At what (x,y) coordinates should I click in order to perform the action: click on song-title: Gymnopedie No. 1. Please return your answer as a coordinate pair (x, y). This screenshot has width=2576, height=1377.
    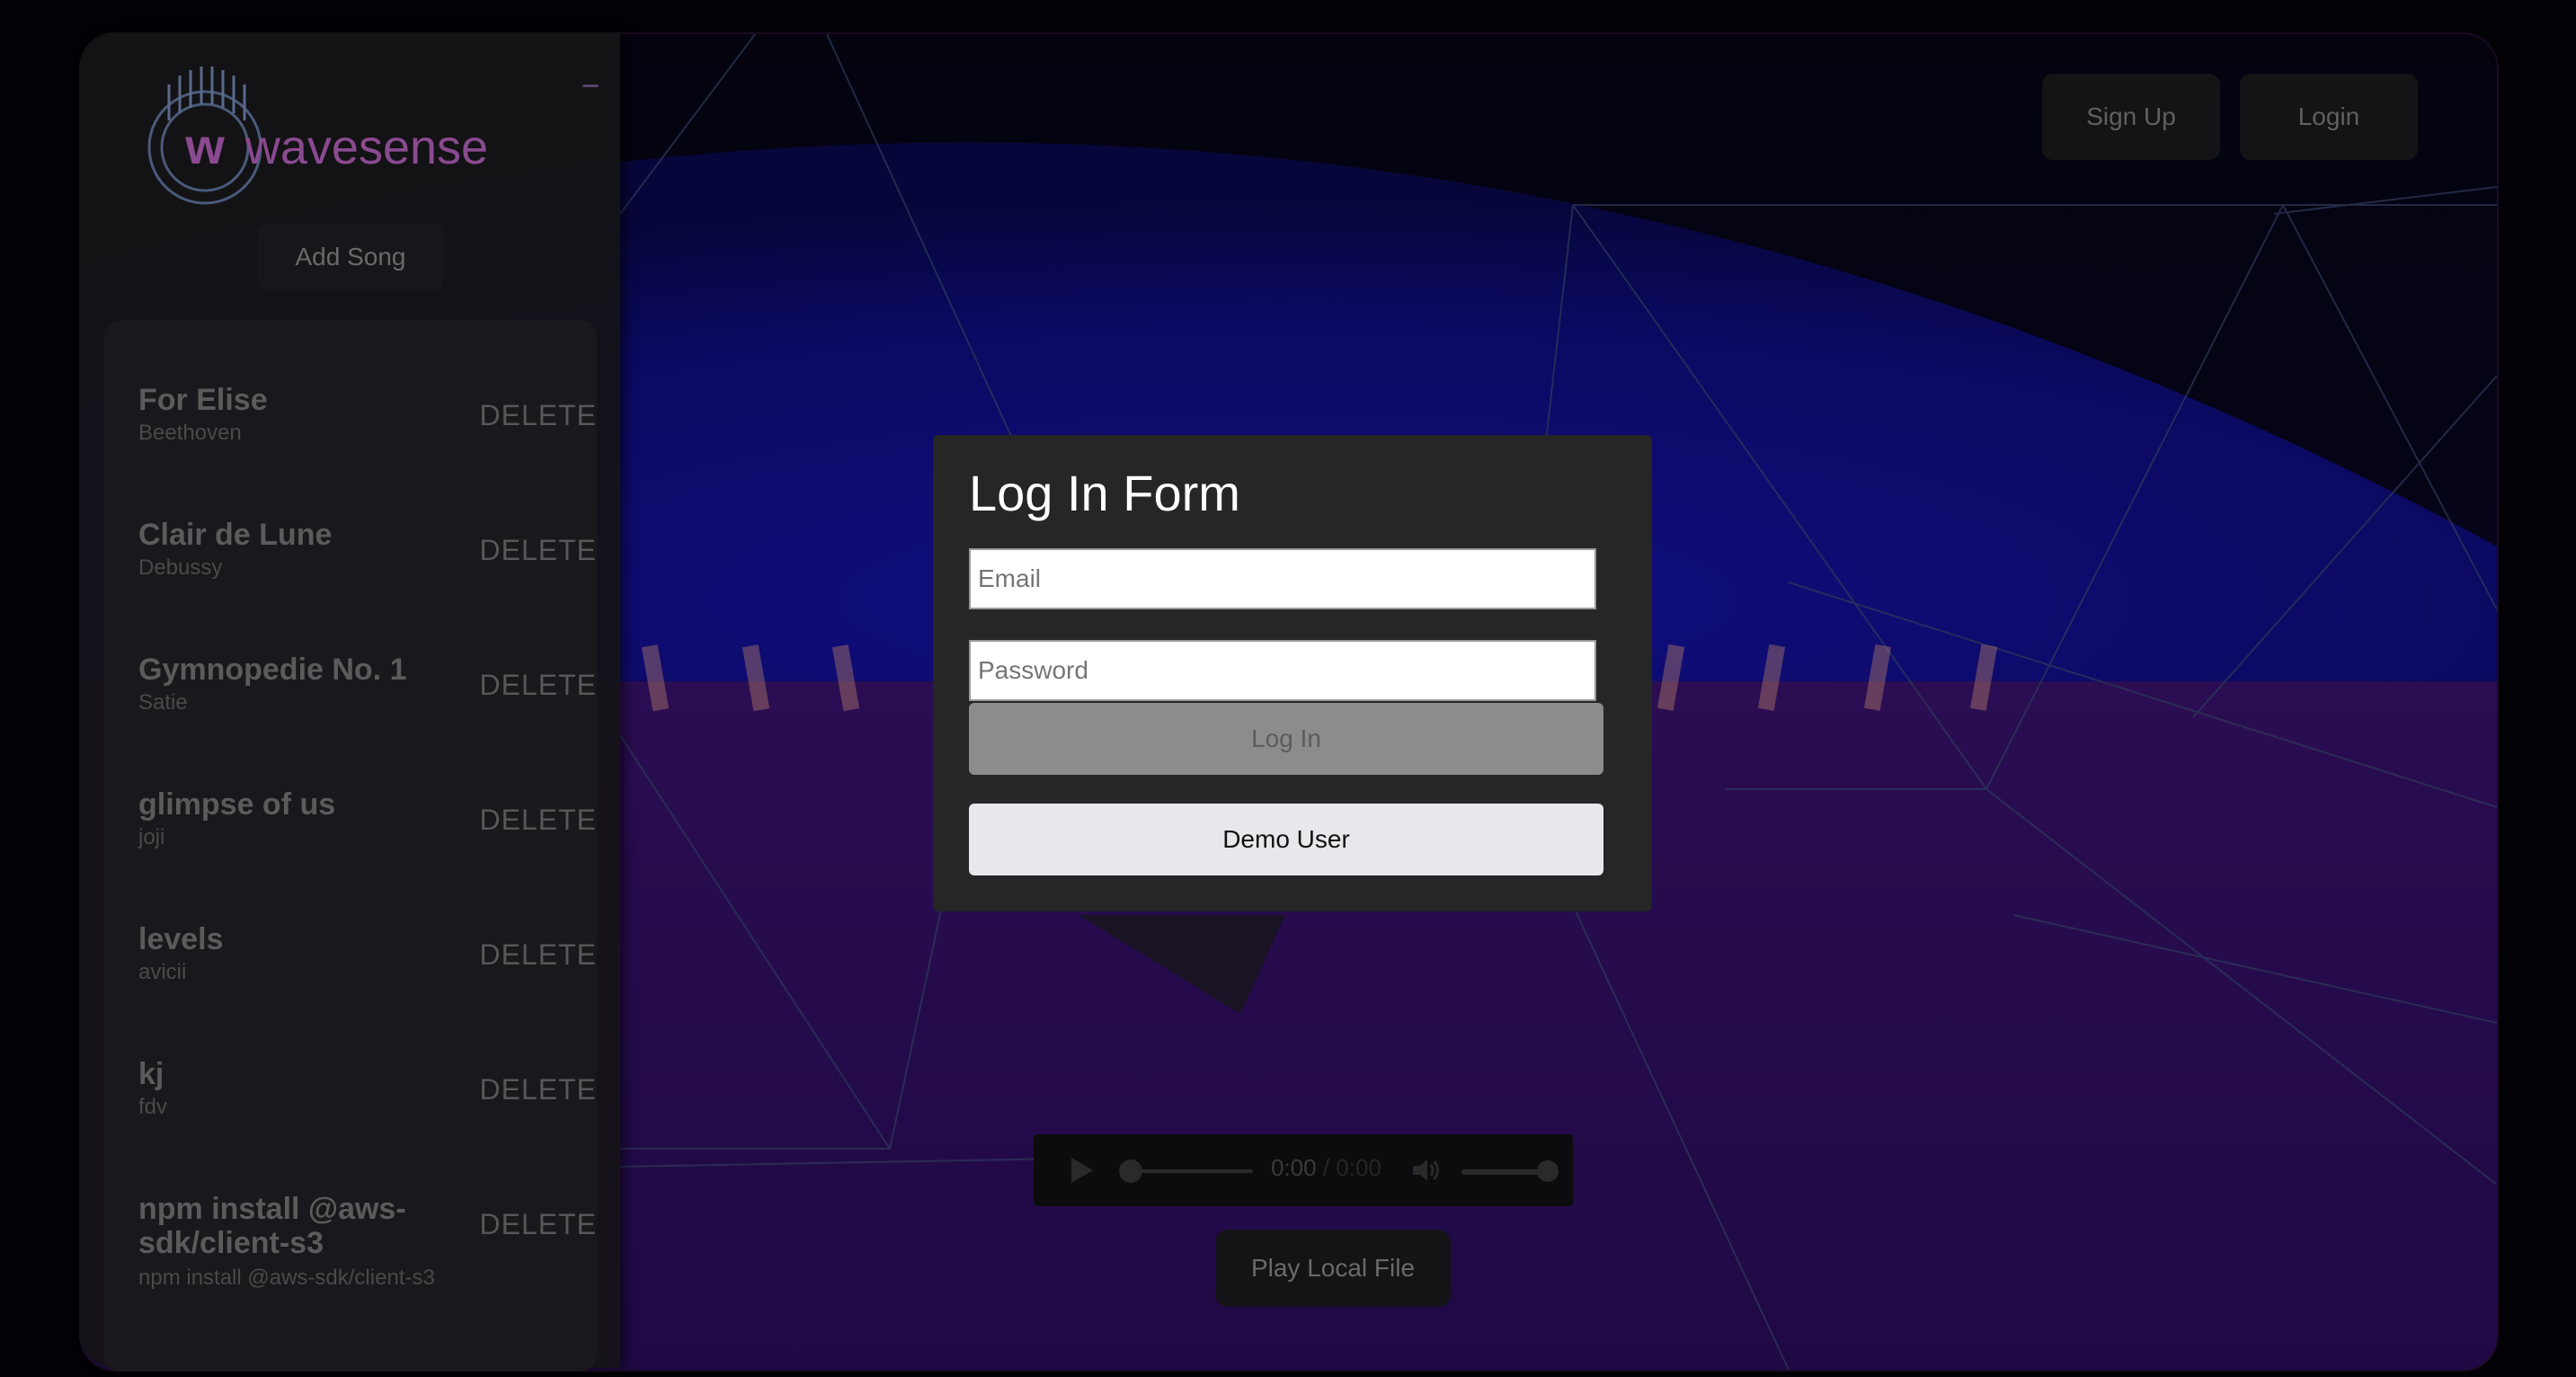
    Looking at the image, I should click on (272, 670).